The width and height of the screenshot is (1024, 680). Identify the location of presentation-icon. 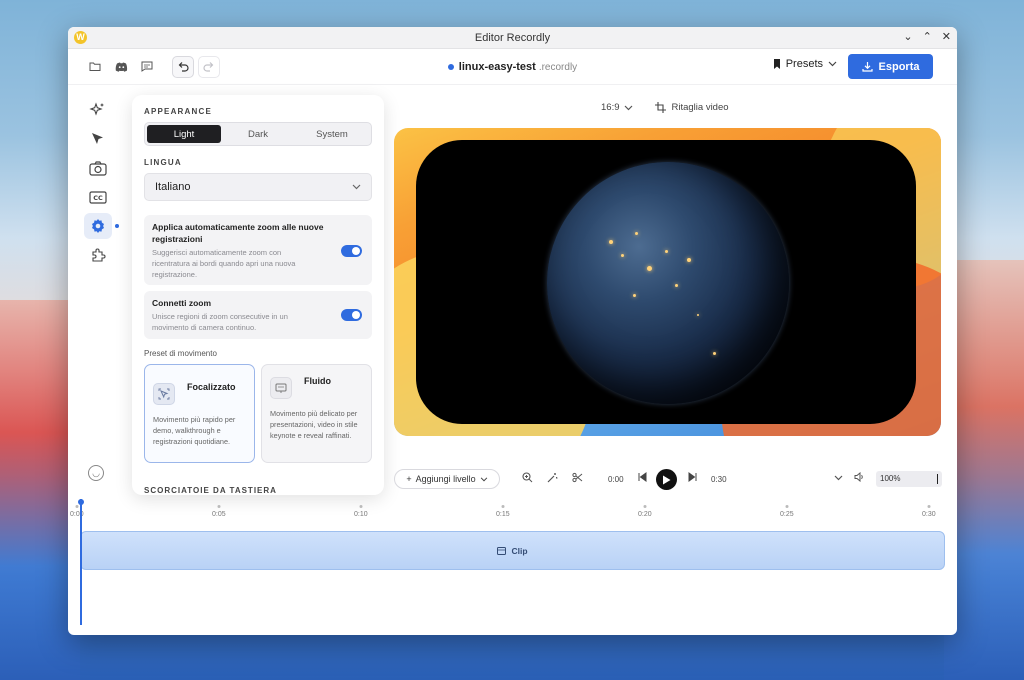
(281, 388).